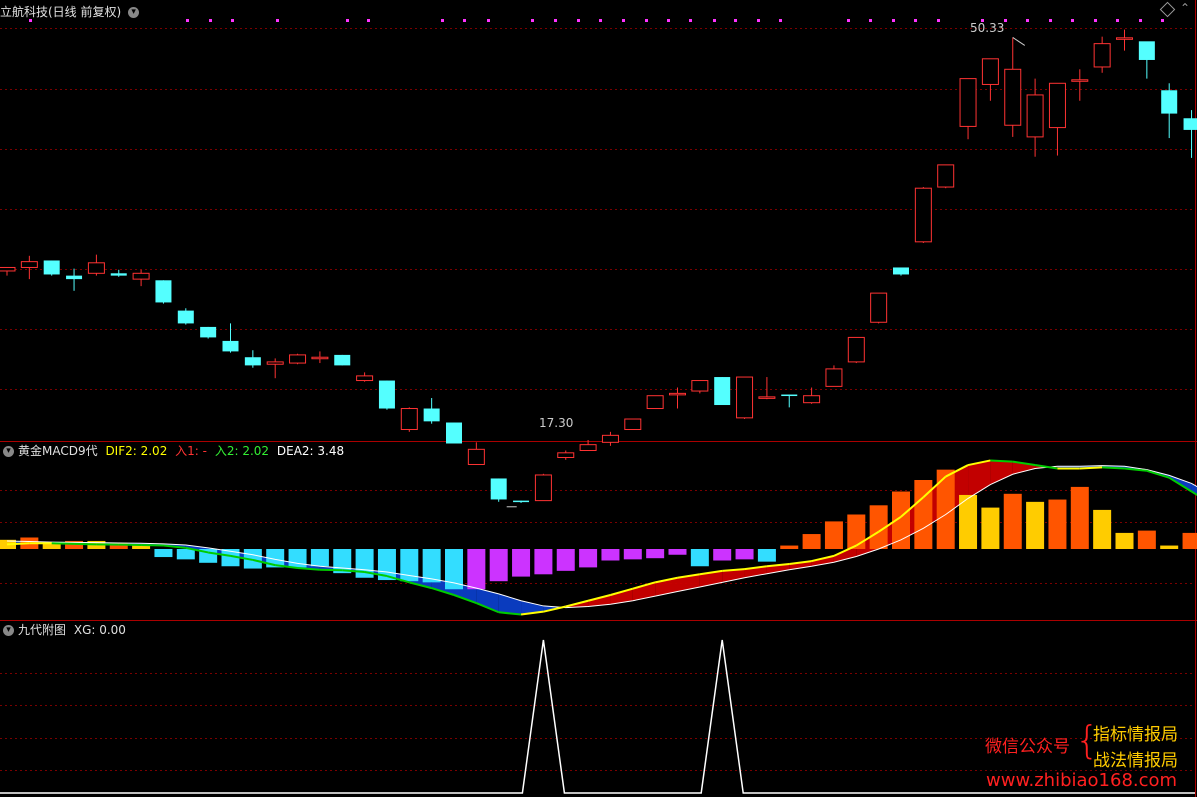 The width and height of the screenshot is (1197, 797). Describe the element at coordinates (58, 451) in the screenshot. I see `macd-name: 黄金MACD9代` at that location.